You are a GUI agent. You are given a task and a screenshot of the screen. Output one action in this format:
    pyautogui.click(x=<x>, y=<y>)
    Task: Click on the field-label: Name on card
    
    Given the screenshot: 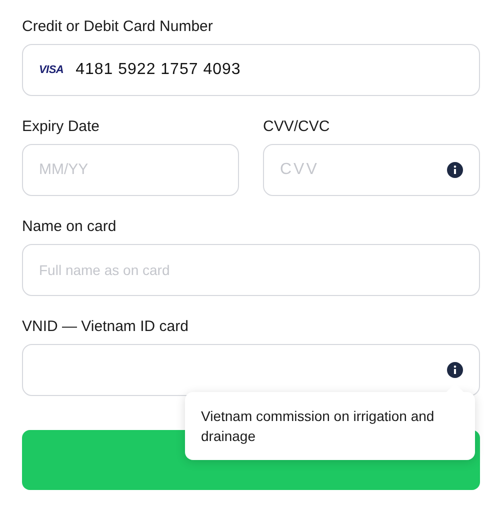 What is the action you would take?
    pyautogui.click(x=70, y=227)
    